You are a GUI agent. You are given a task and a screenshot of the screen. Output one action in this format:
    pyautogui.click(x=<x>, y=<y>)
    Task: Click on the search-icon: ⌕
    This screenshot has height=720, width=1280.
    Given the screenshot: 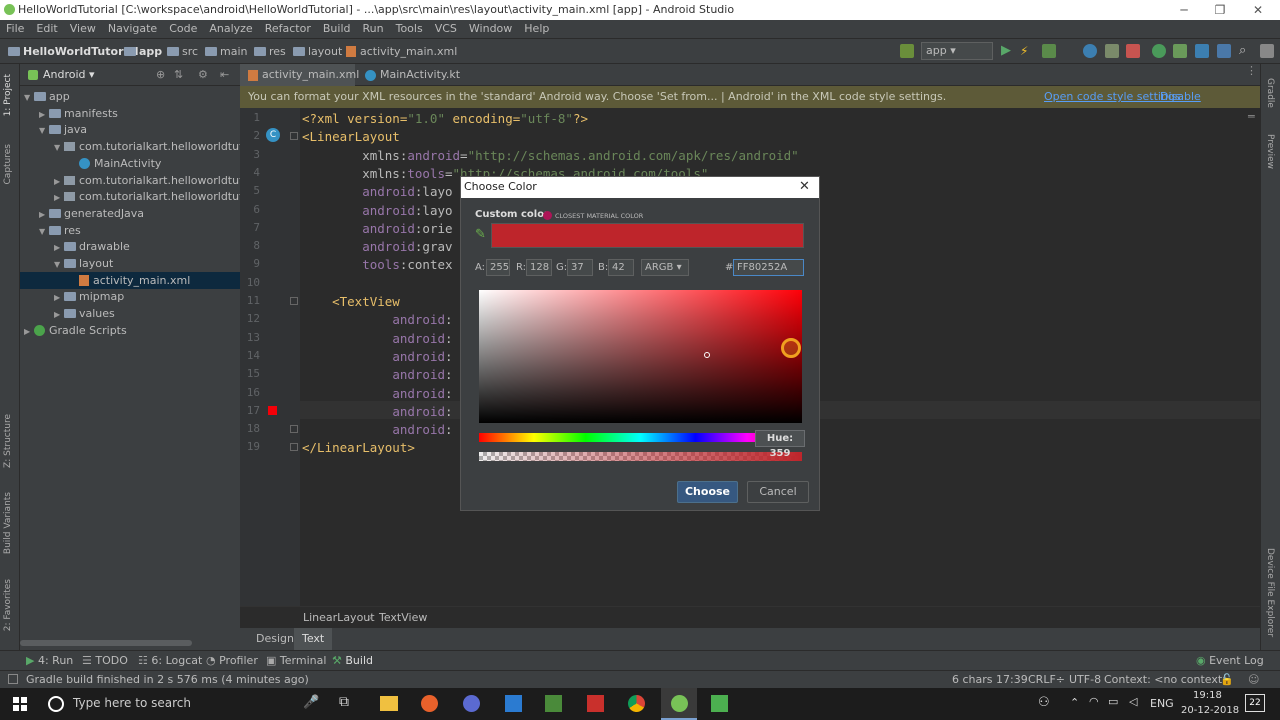 What is the action you would take?
    pyautogui.click(x=1246, y=51)
    